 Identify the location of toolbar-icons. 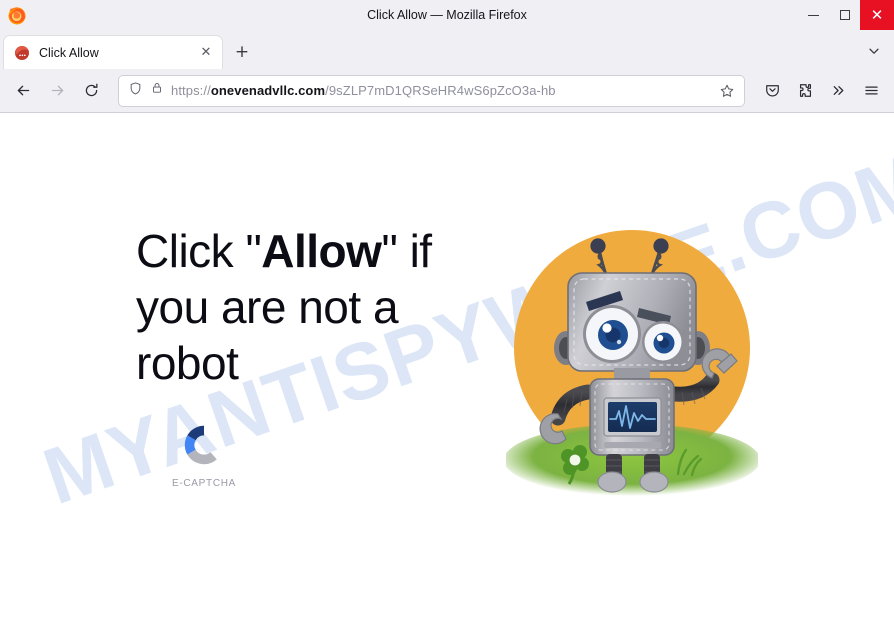
(821, 91).